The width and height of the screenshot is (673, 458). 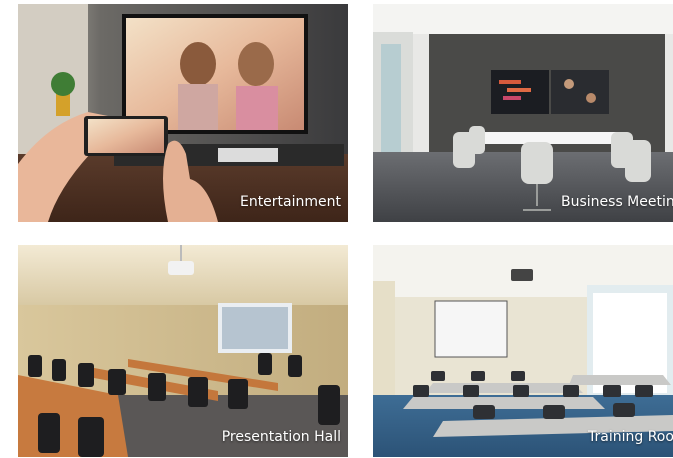 I want to click on entertainment-caption: Entertainment, so click(x=290, y=202).